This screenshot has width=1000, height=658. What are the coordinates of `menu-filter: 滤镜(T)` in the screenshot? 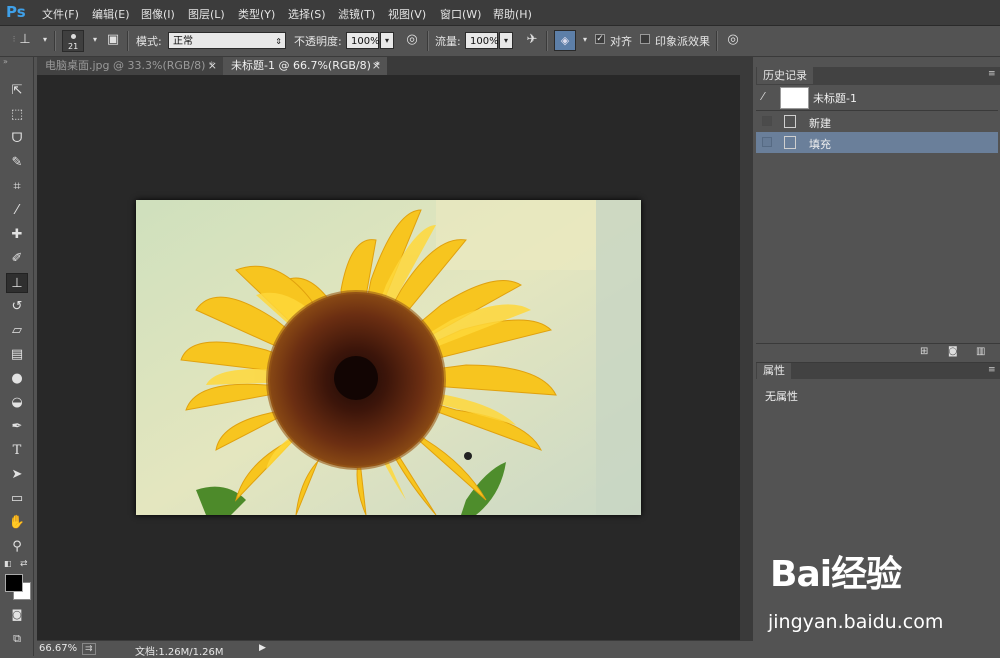 It's located at (356, 14).